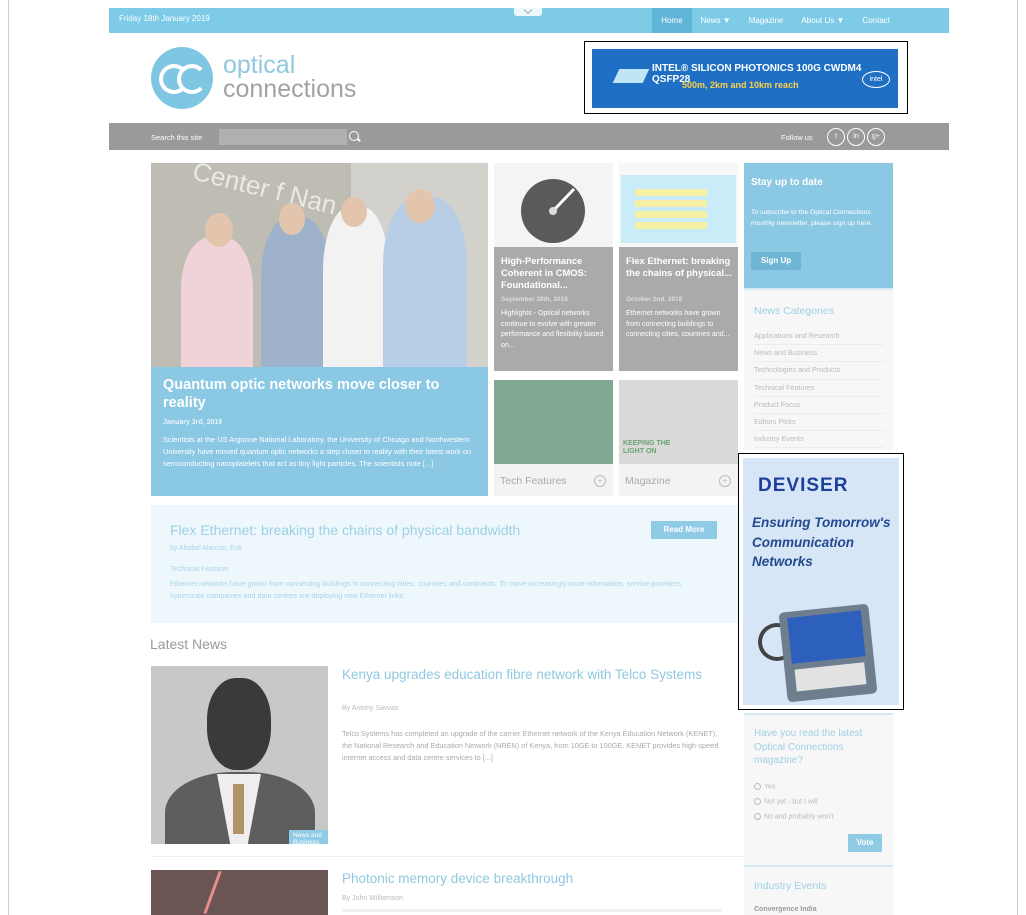 This screenshot has width=1026, height=915. Describe the element at coordinates (193, 422) in the screenshot. I see `hero-date: January 3rd, 2019` at that location.